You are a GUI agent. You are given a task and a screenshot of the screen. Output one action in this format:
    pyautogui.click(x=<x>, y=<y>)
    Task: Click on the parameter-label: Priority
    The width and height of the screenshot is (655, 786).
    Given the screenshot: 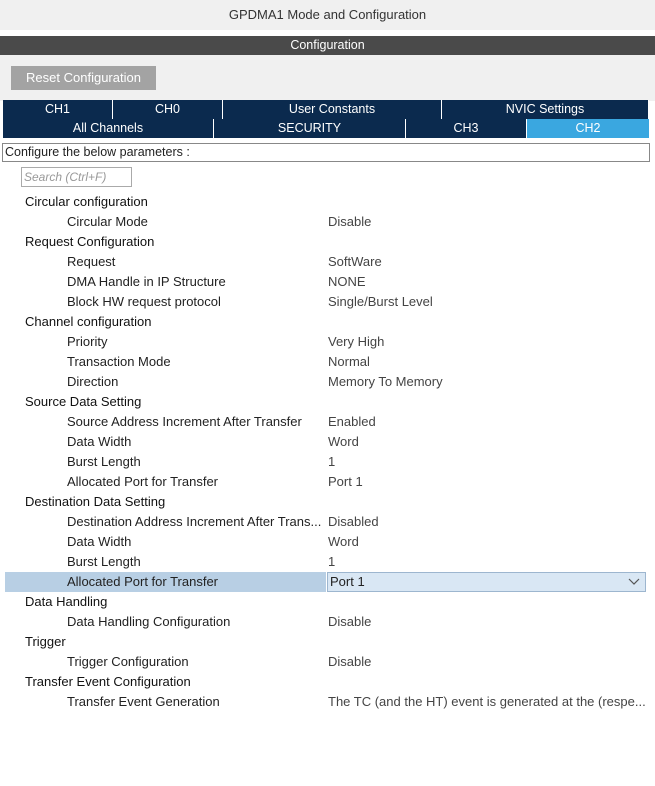 What is the action you would take?
    pyautogui.click(x=87, y=341)
    